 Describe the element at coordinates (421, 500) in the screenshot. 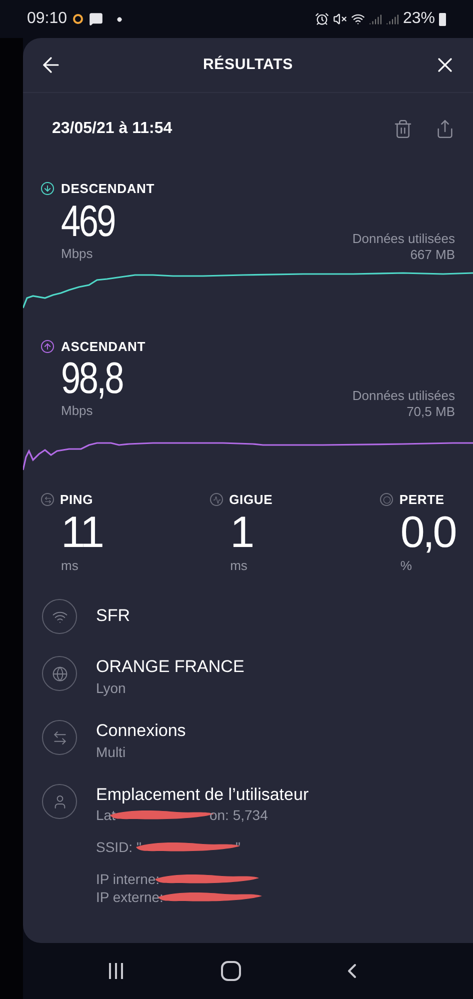

I see `metric-label: PERTE` at that location.